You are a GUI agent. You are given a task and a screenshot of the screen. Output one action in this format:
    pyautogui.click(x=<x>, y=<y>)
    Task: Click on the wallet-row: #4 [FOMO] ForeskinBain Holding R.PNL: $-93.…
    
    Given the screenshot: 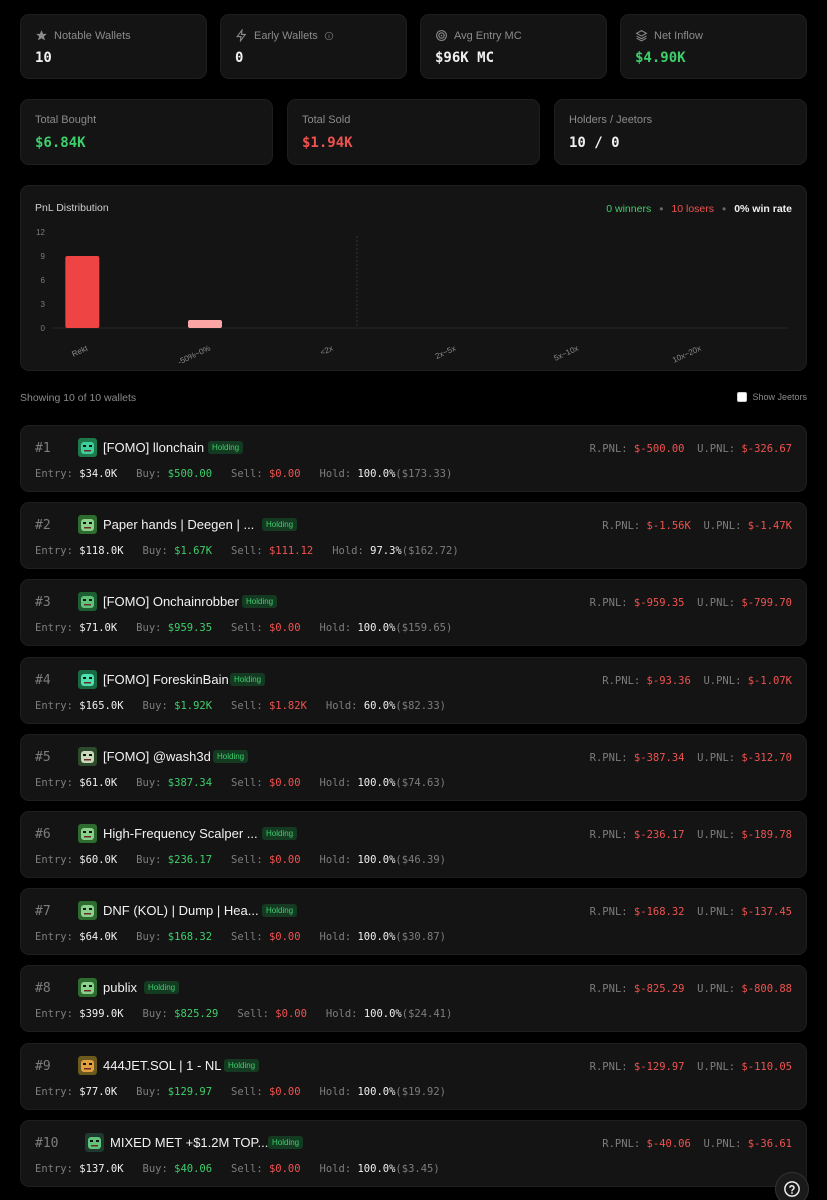 What is the action you would take?
    pyautogui.click(x=413, y=690)
    